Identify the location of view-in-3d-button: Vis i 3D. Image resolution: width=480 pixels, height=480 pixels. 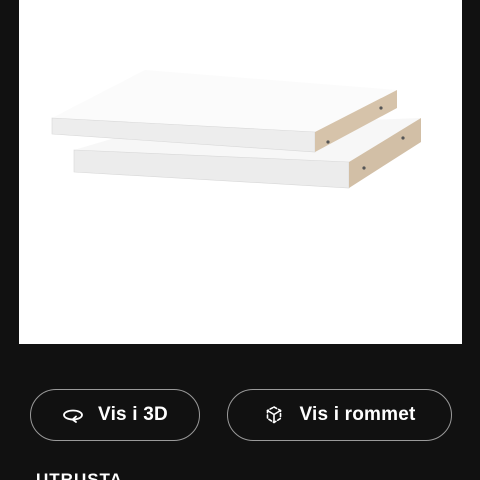
(115, 415).